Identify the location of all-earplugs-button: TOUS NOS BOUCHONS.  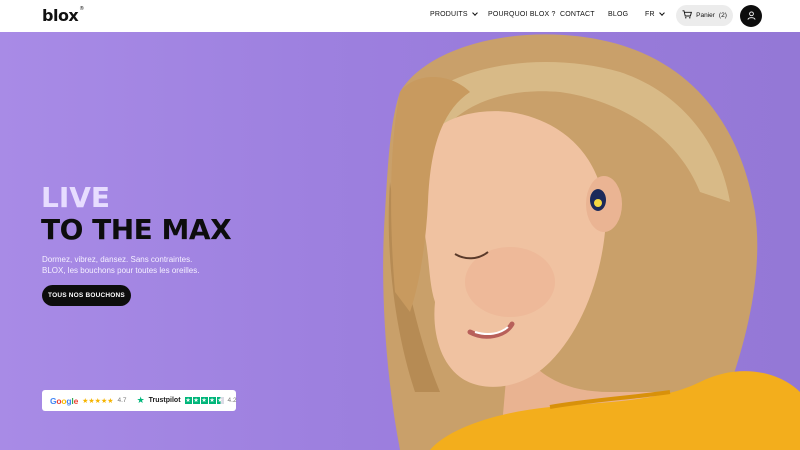
(86, 295).